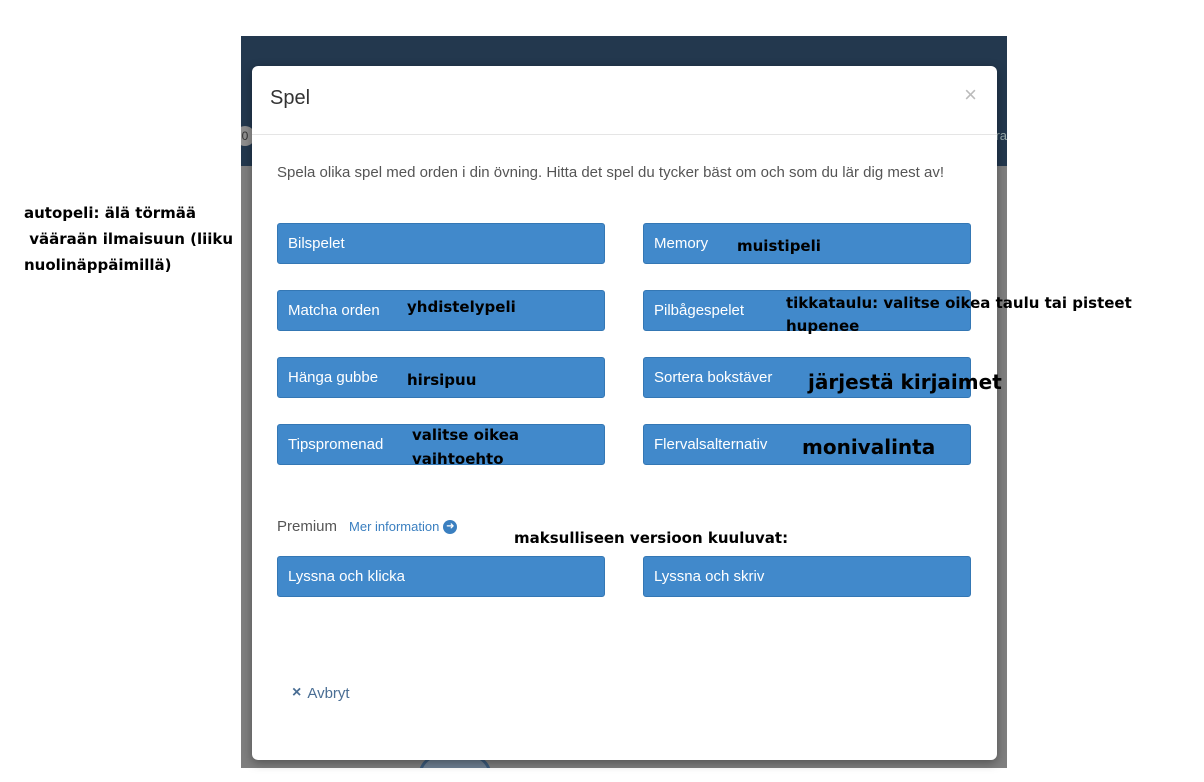 This screenshot has height=782, width=1204. What do you see at coordinates (651, 538) in the screenshot?
I see `annotation-premium: maksulliseen versioon kuuluvat:` at bounding box center [651, 538].